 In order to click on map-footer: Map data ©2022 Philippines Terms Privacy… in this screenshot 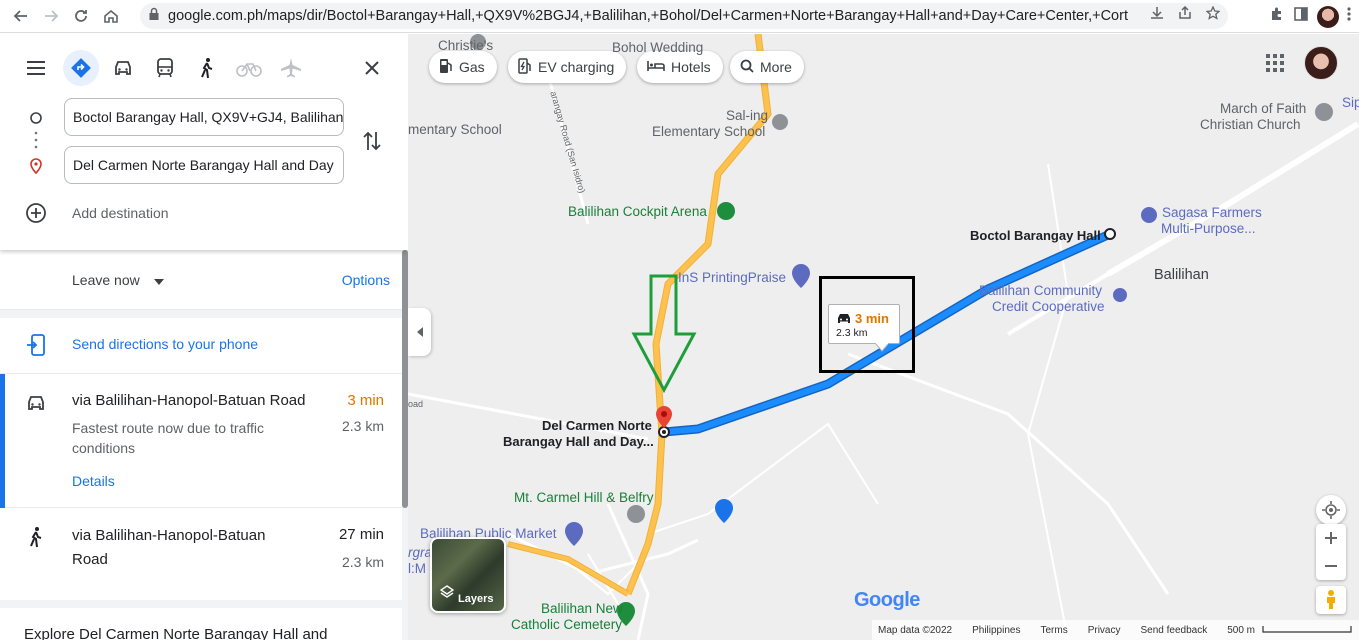, I will do `click(1115, 630)`.